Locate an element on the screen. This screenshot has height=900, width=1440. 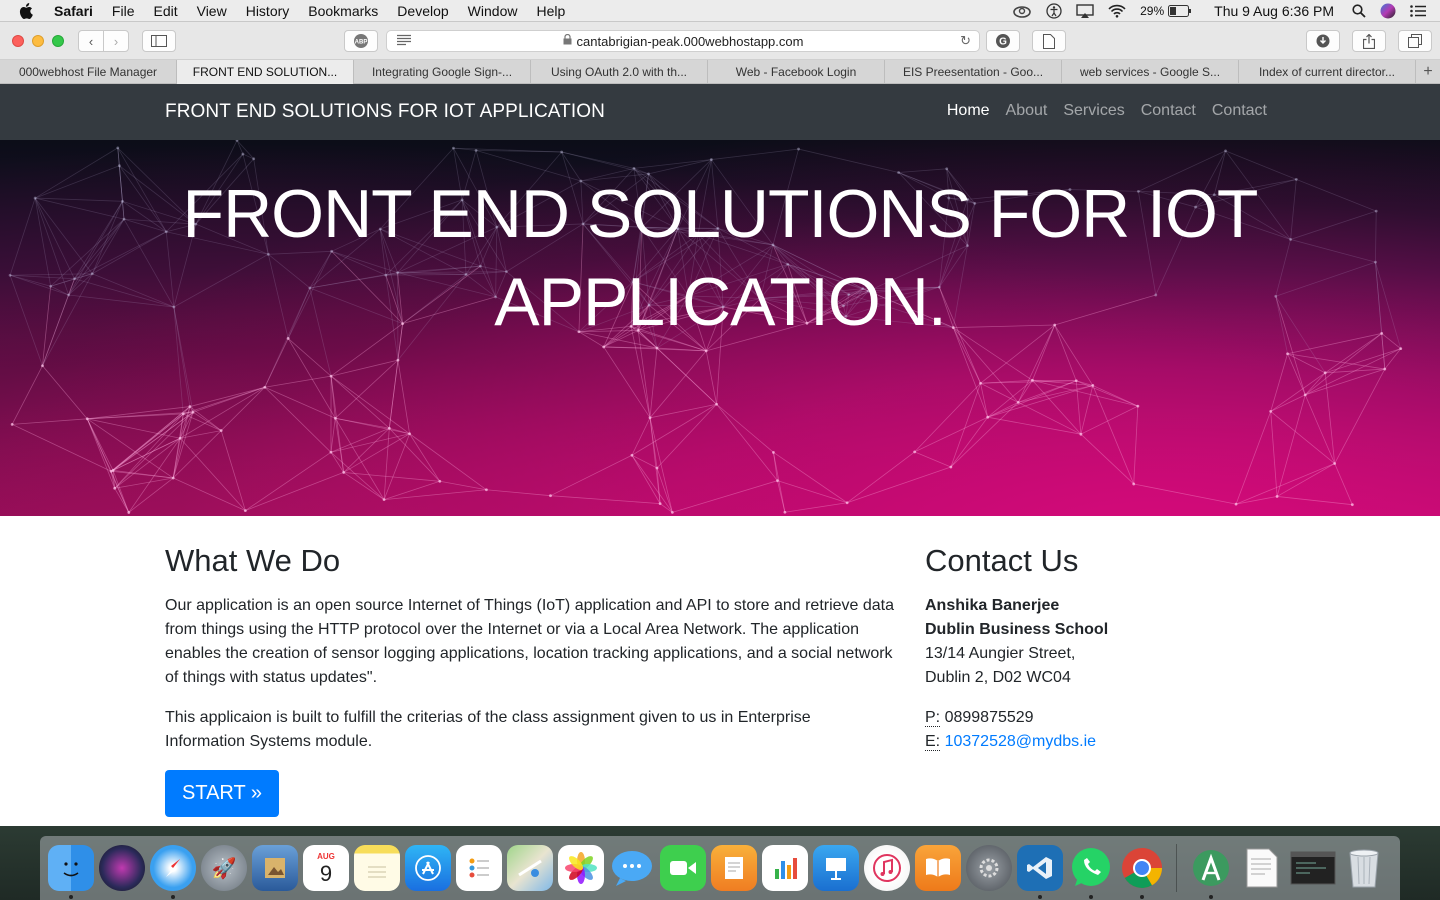
what-we-do-heading: What We Do is located at coordinates (253, 560).